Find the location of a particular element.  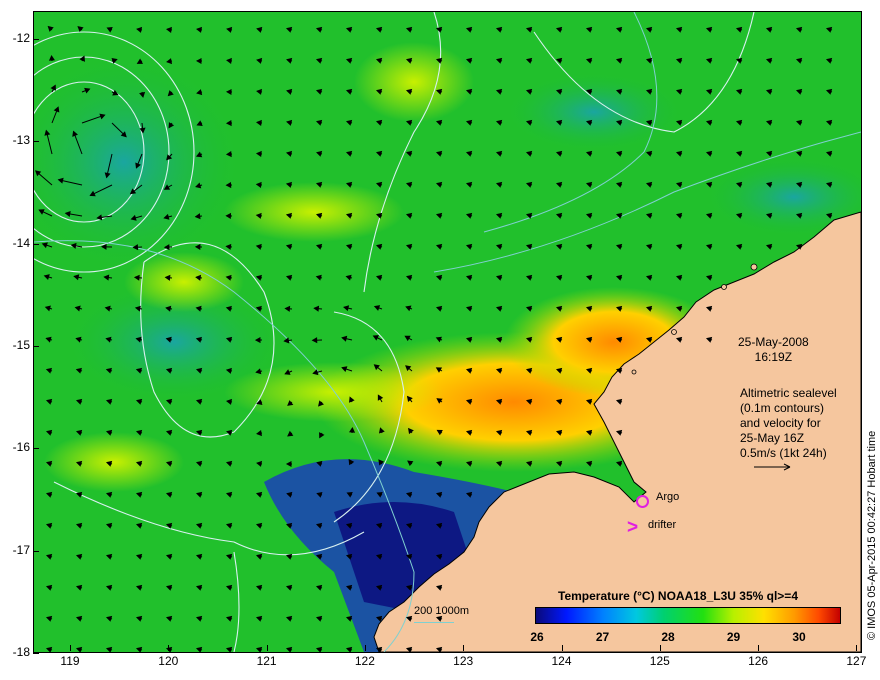

argo-label: Argo is located at coordinates (668, 497).